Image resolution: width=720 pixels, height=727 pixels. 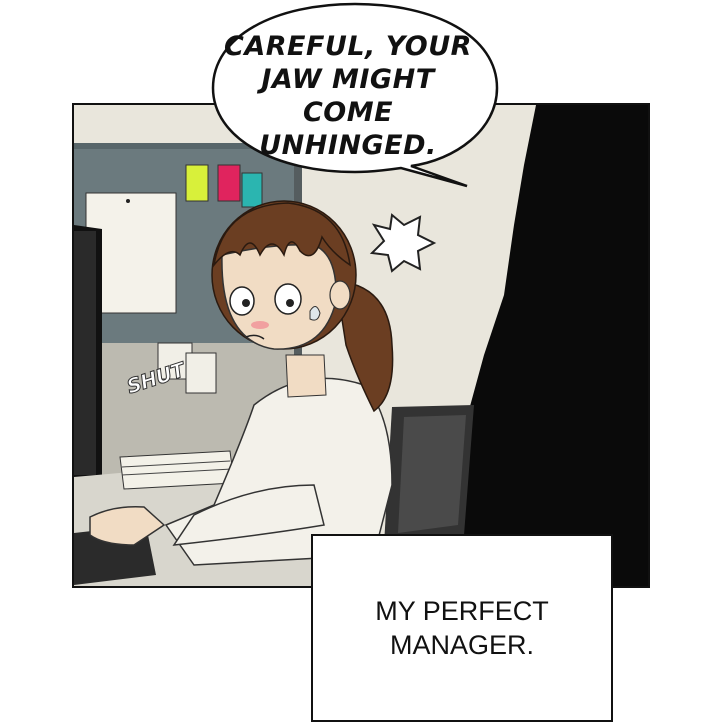 I want to click on caption-text: MY PERFECT MANAGER., so click(x=462, y=628).